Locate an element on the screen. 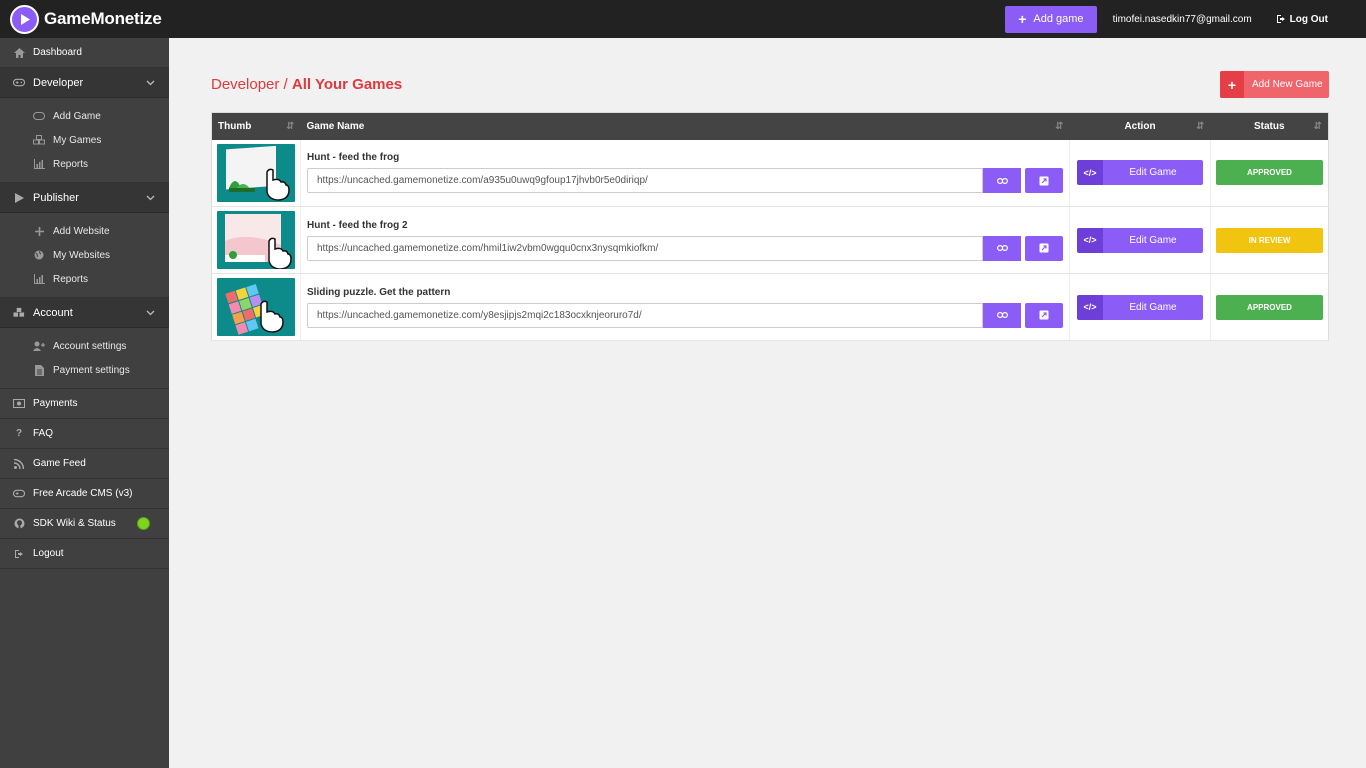 The width and height of the screenshot is (1366, 768). play-logo-icon is located at coordinates (24, 19).